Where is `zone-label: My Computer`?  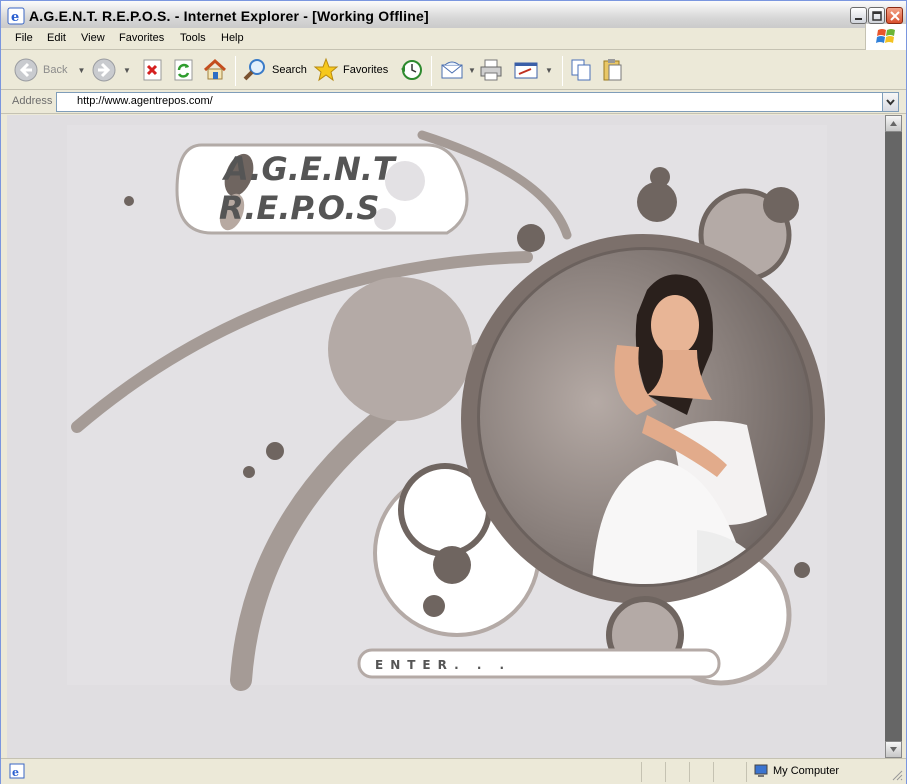
zone-label: My Computer is located at coordinates (806, 771).